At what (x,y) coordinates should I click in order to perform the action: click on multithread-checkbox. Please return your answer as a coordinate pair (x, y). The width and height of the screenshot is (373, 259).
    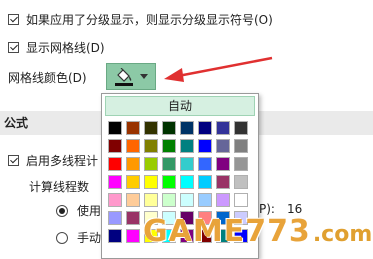
    Looking at the image, I should click on (13, 160).